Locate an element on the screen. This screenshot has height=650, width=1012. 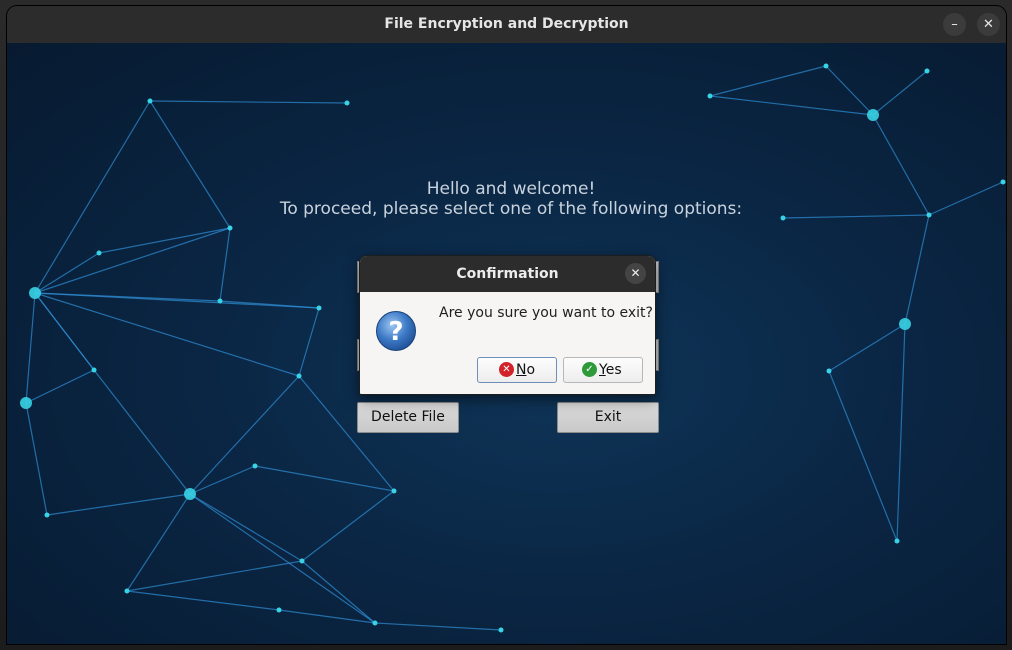
minimize-button: – is located at coordinates (954, 24).